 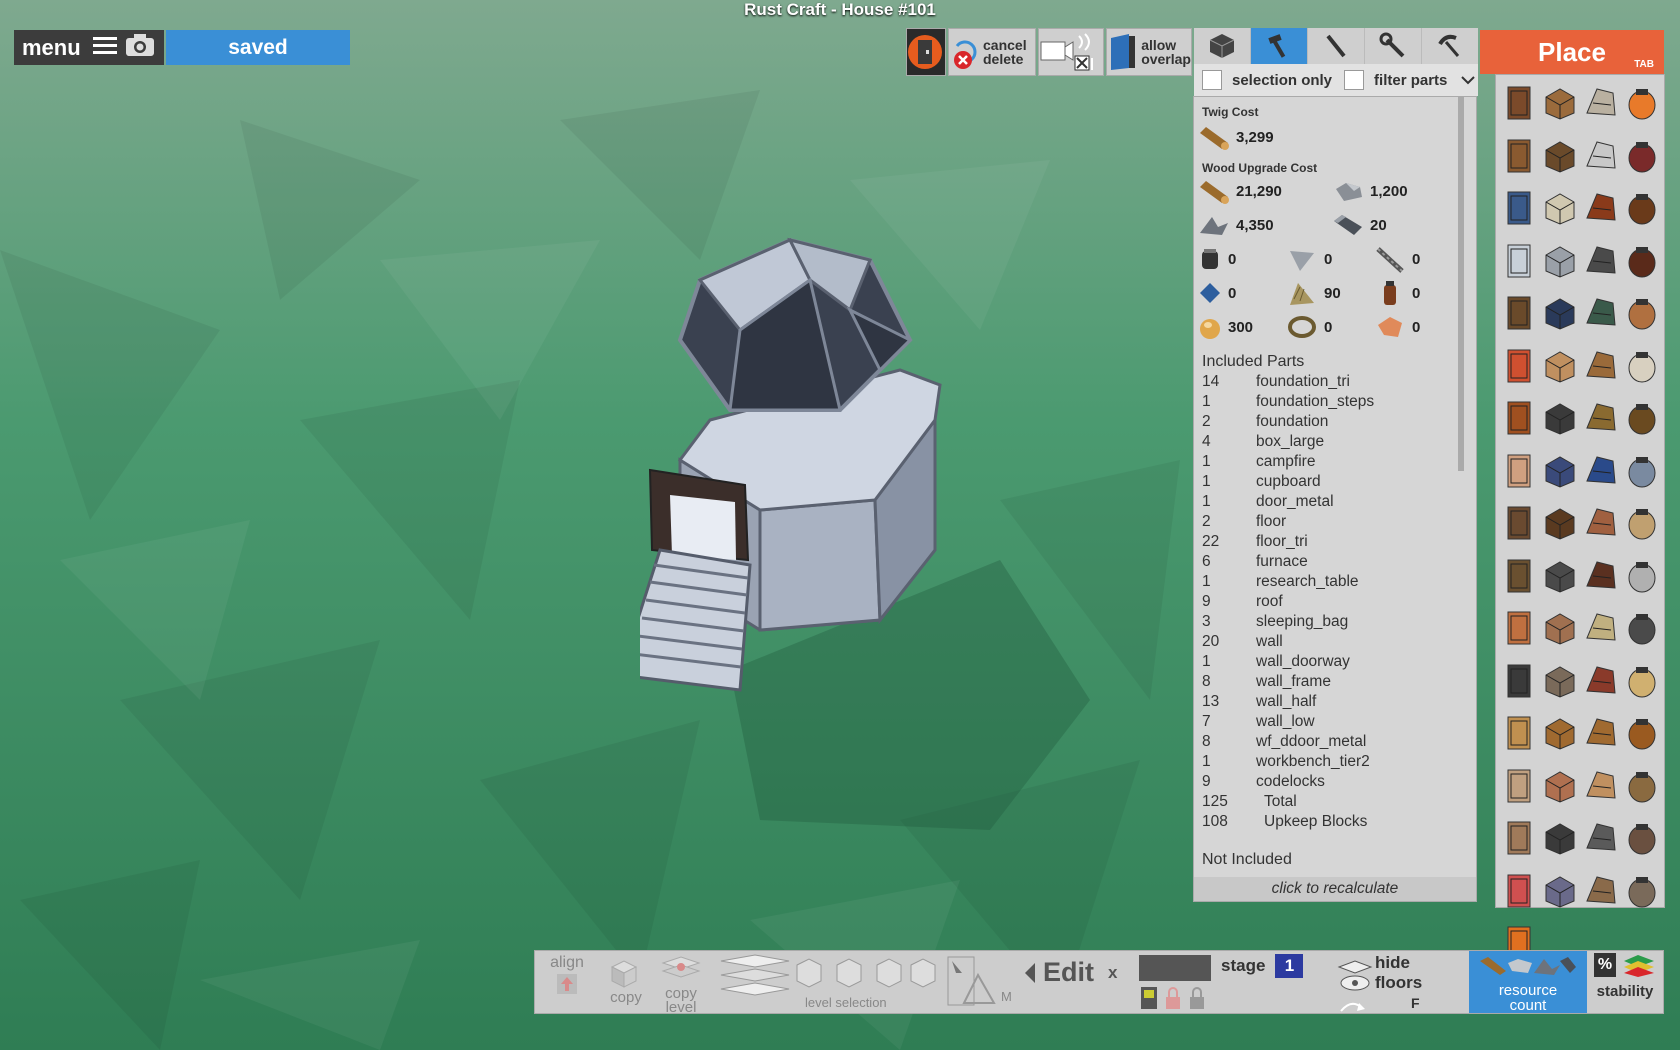 What do you see at coordinates (1468, 80) in the screenshot?
I see `chevron-down-icon` at bounding box center [1468, 80].